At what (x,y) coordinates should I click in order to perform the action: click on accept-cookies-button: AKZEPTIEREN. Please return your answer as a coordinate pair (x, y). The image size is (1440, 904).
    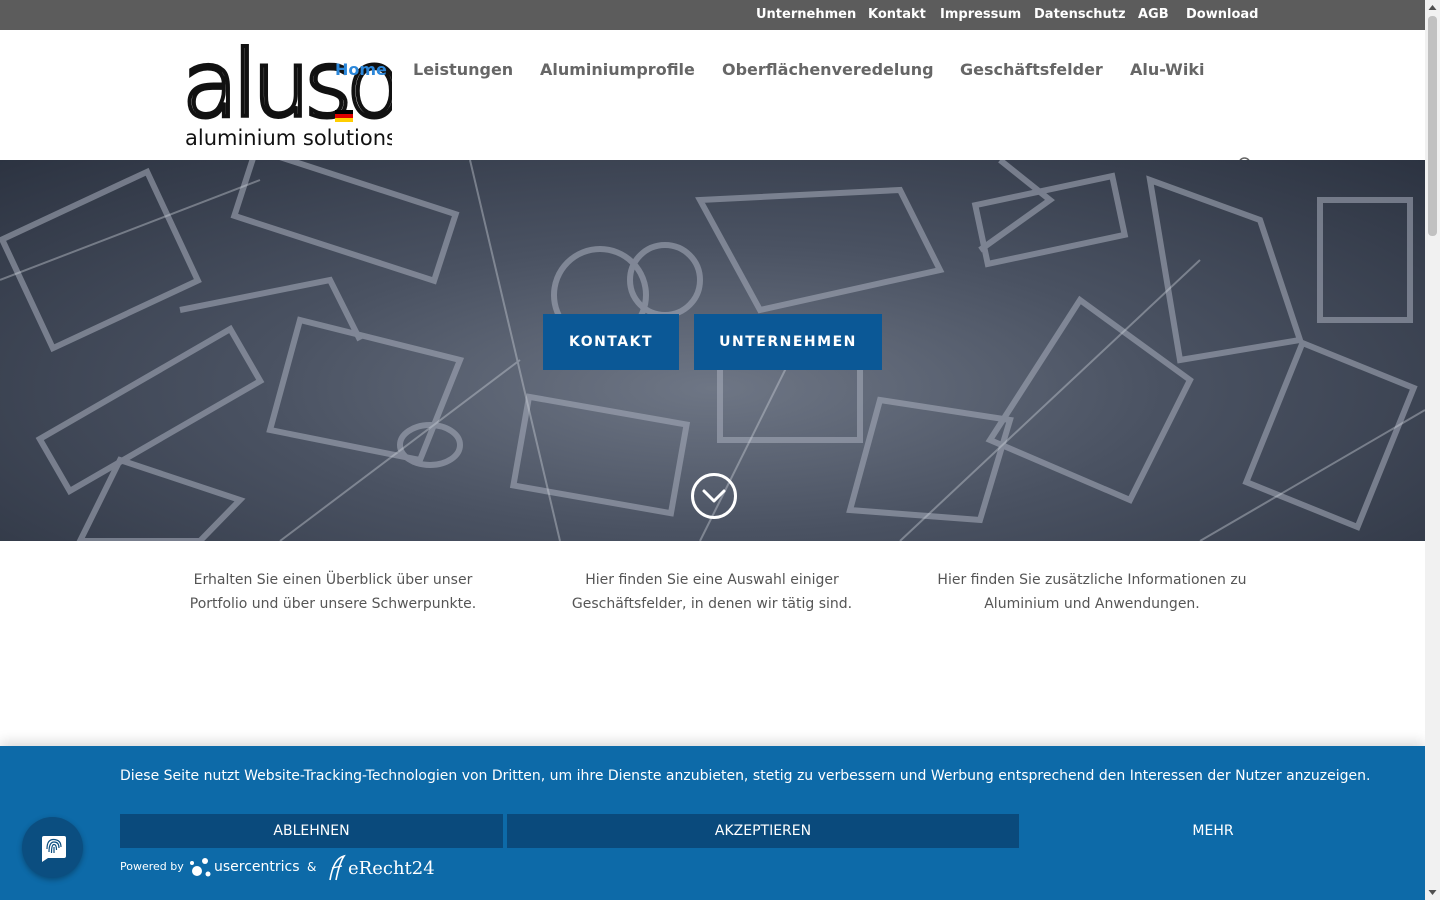
    Looking at the image, I should click on (763, 831).